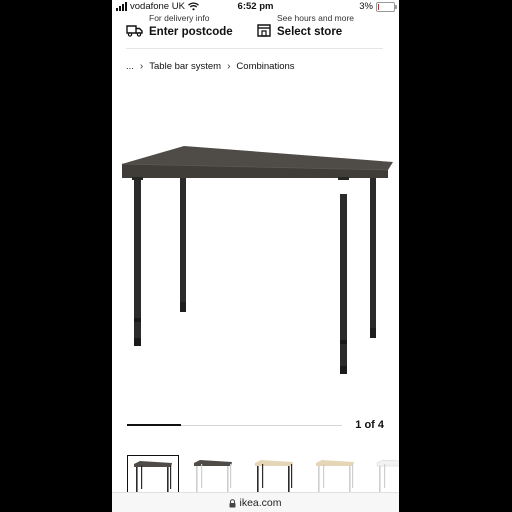 This screenshot has height=512, width=512. I want to click on store-label: Select store, so click(310, 32).